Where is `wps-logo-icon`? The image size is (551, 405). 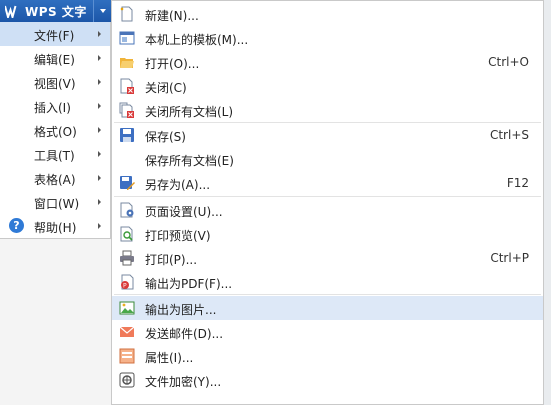
wps-logo-icon is located at coordinates (11, 11).